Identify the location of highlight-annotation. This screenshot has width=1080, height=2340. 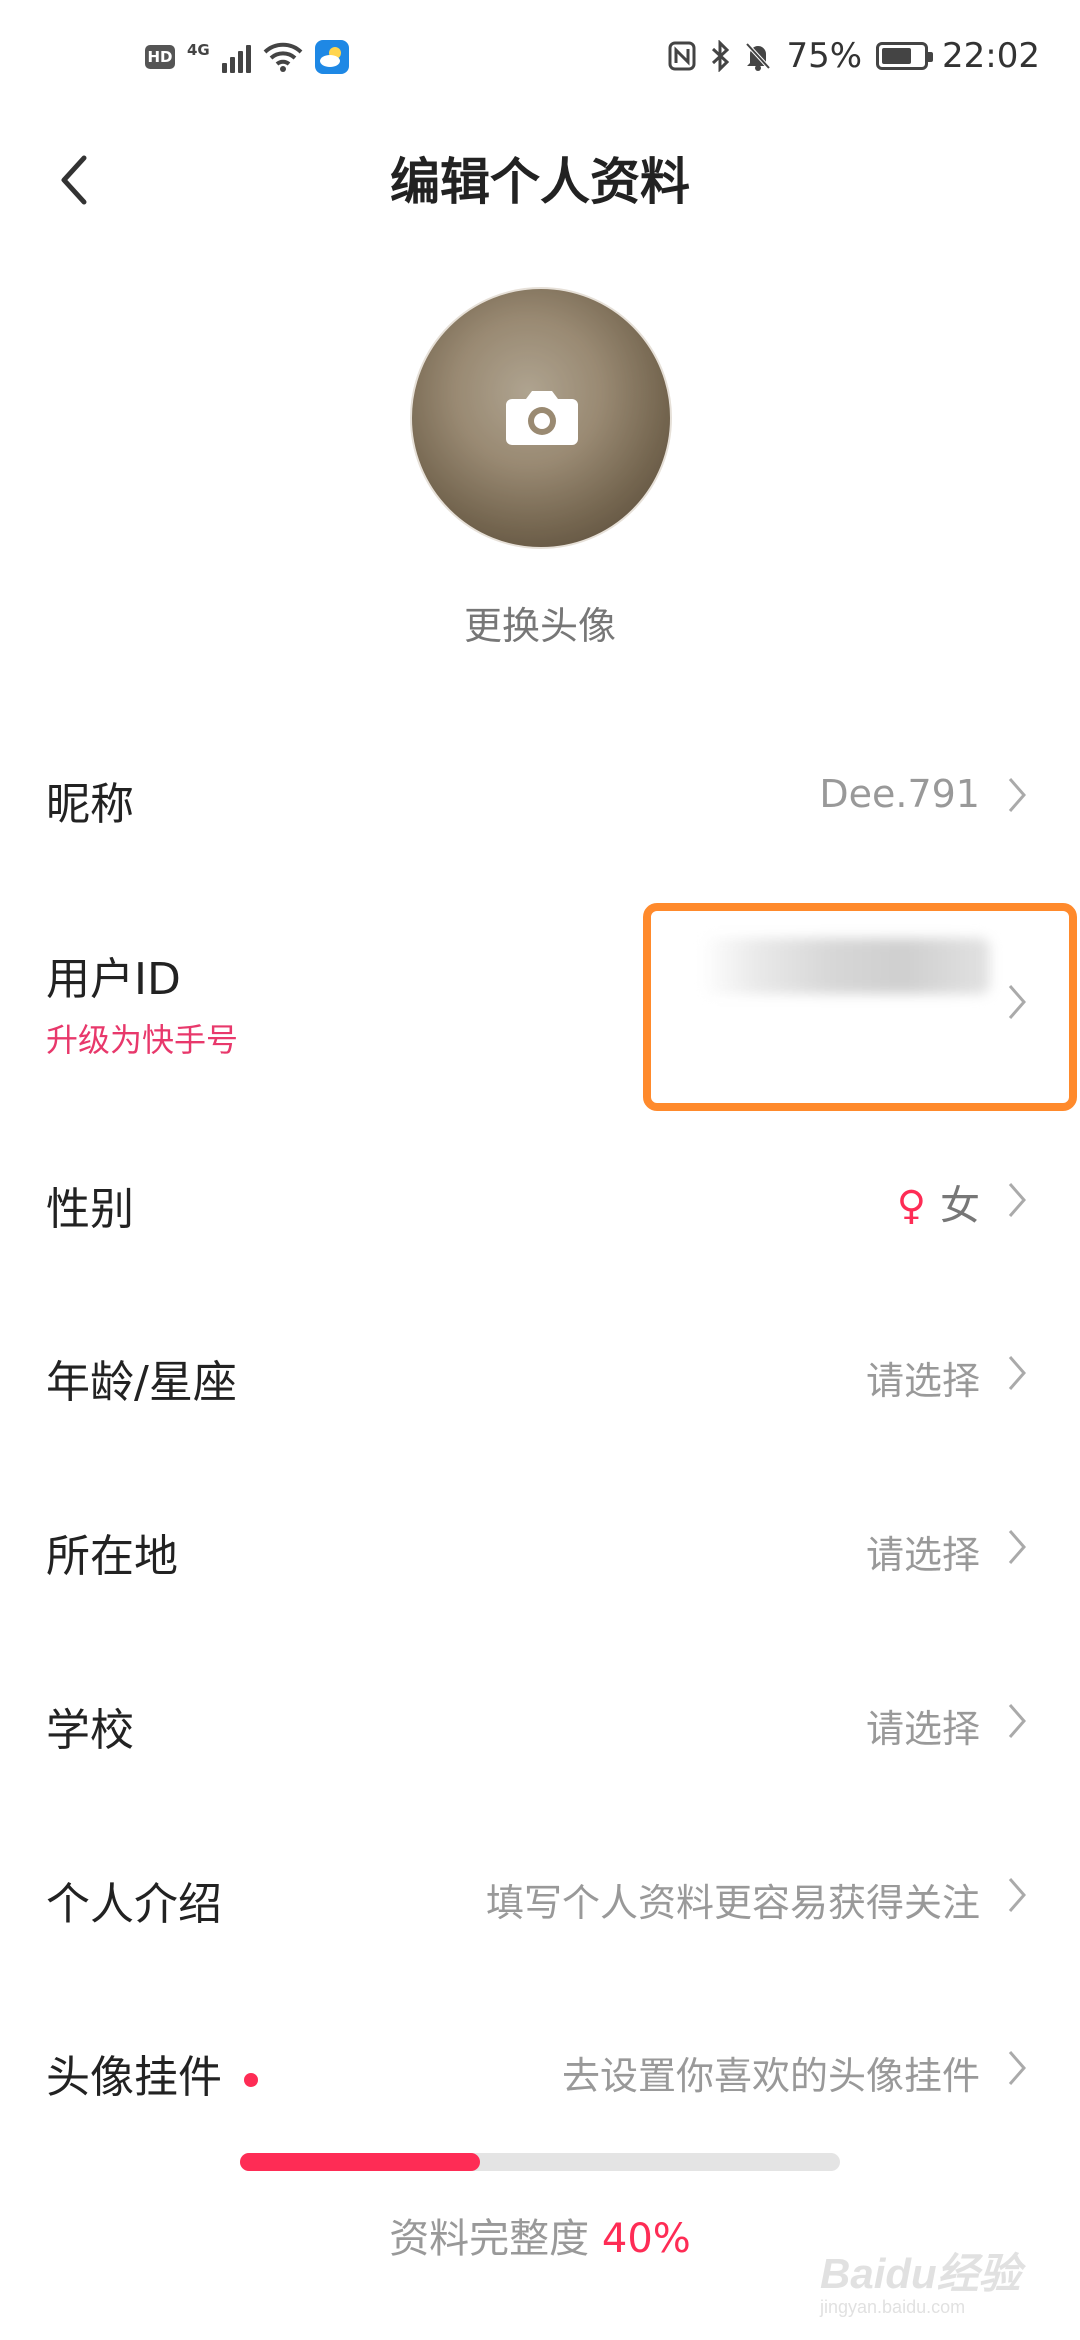
(860, 1007).